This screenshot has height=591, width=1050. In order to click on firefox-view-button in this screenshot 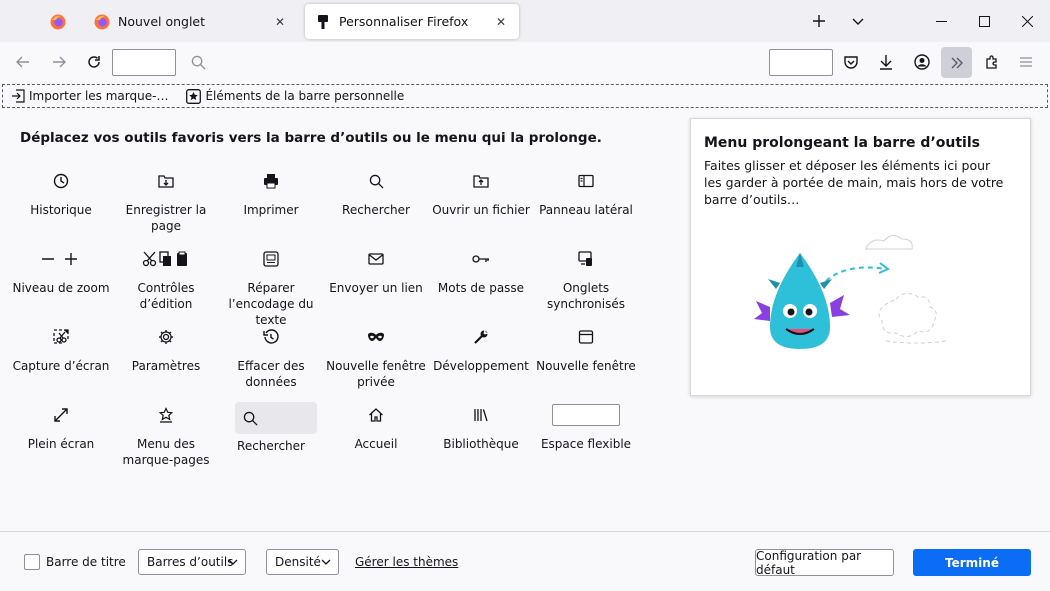, I will do `click(58, 22)`.